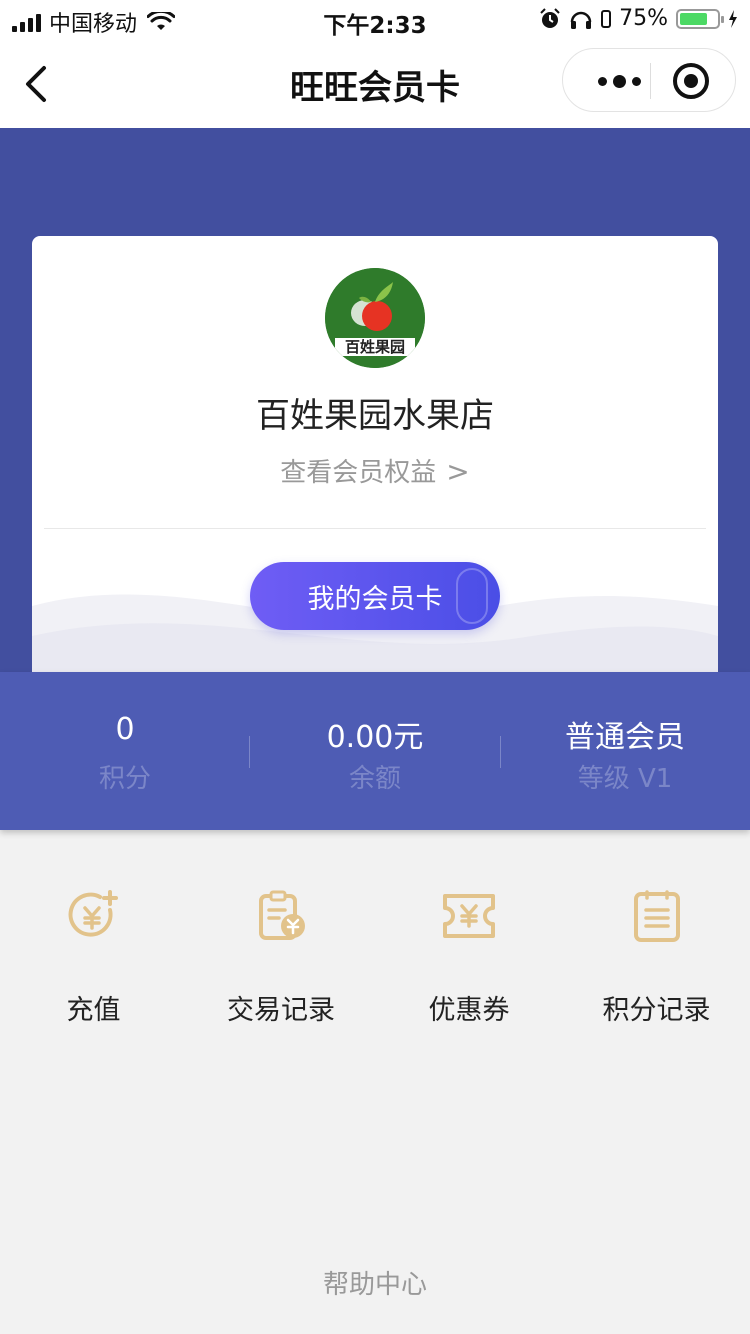 Image resolution: width=750 pixels, height=1334 pixels. Describe the element at coordinates (733, 18) in the screenshot. I see `charging-icon` at that location.